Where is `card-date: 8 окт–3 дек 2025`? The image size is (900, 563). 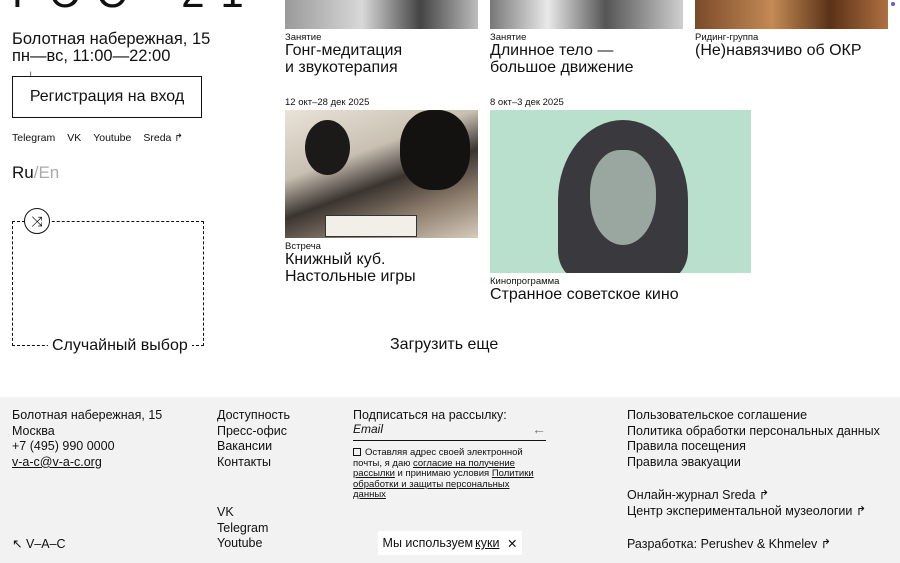 card-date: 8 окт–3 дек 2025 is located at coordinates (527, 102).